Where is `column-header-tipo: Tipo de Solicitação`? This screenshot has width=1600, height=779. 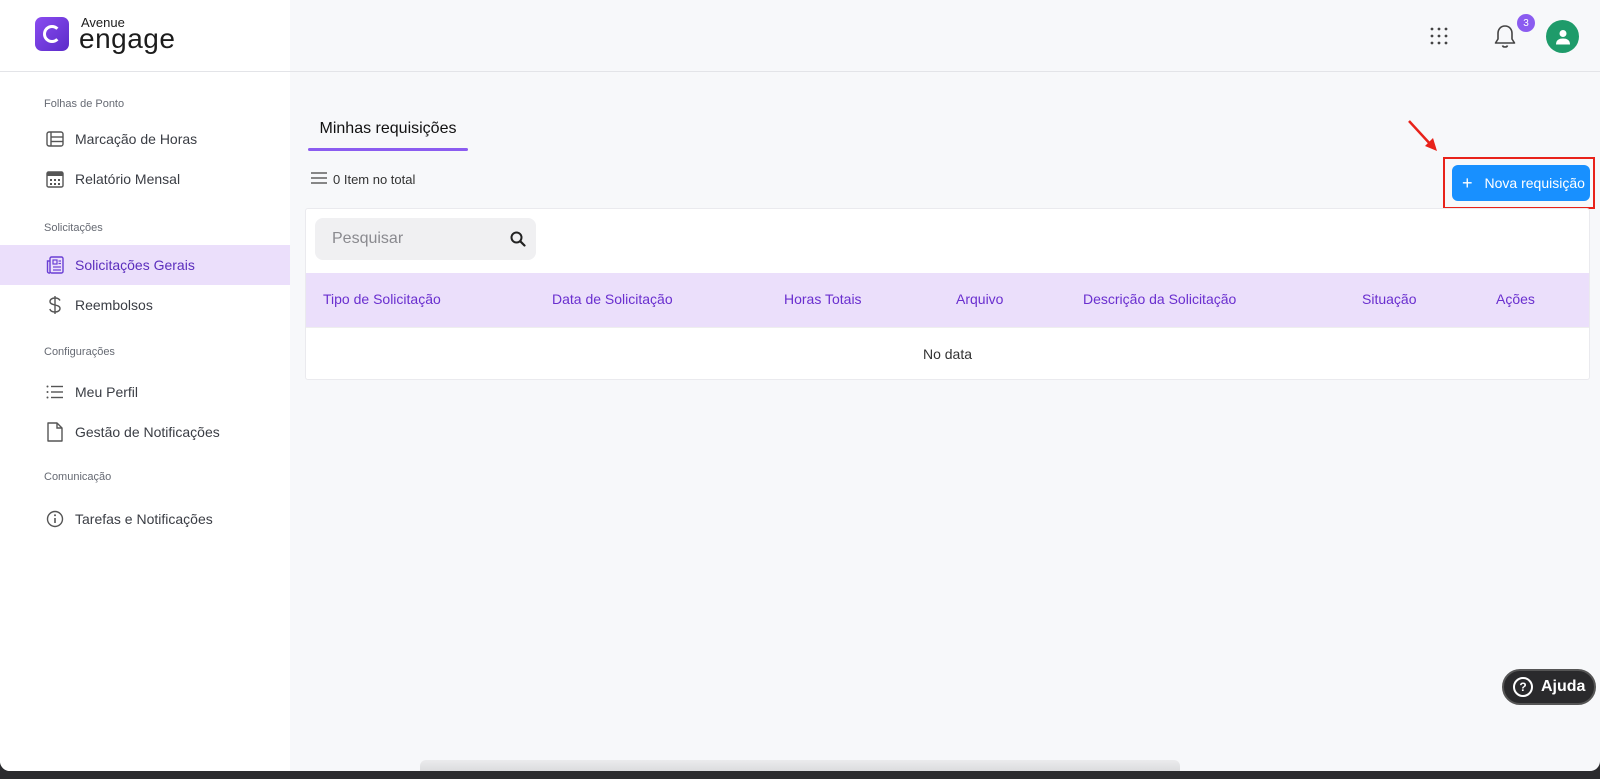
column-header-tipo: Tipo de Solicitação is located at coordinates (382, 299).